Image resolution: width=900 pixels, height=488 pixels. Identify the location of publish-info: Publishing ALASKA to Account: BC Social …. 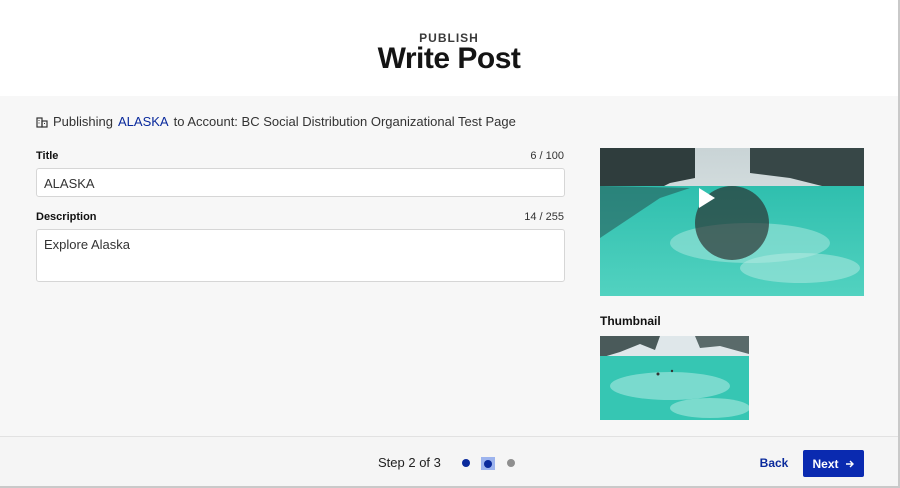
(276, 121).